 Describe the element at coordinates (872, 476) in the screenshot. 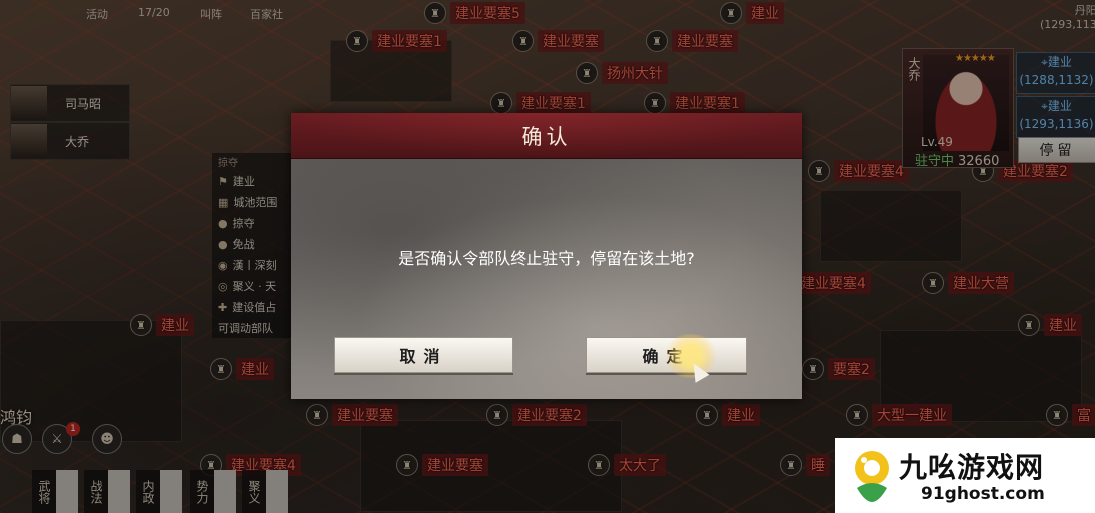

I see `flower-logo-icon` at that location.